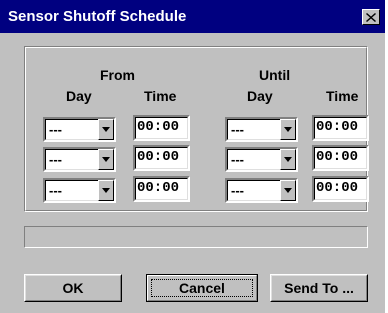 This screenshot has width=388, height=313. I want to click on until-day-select-2: ---, so click(261, 159).